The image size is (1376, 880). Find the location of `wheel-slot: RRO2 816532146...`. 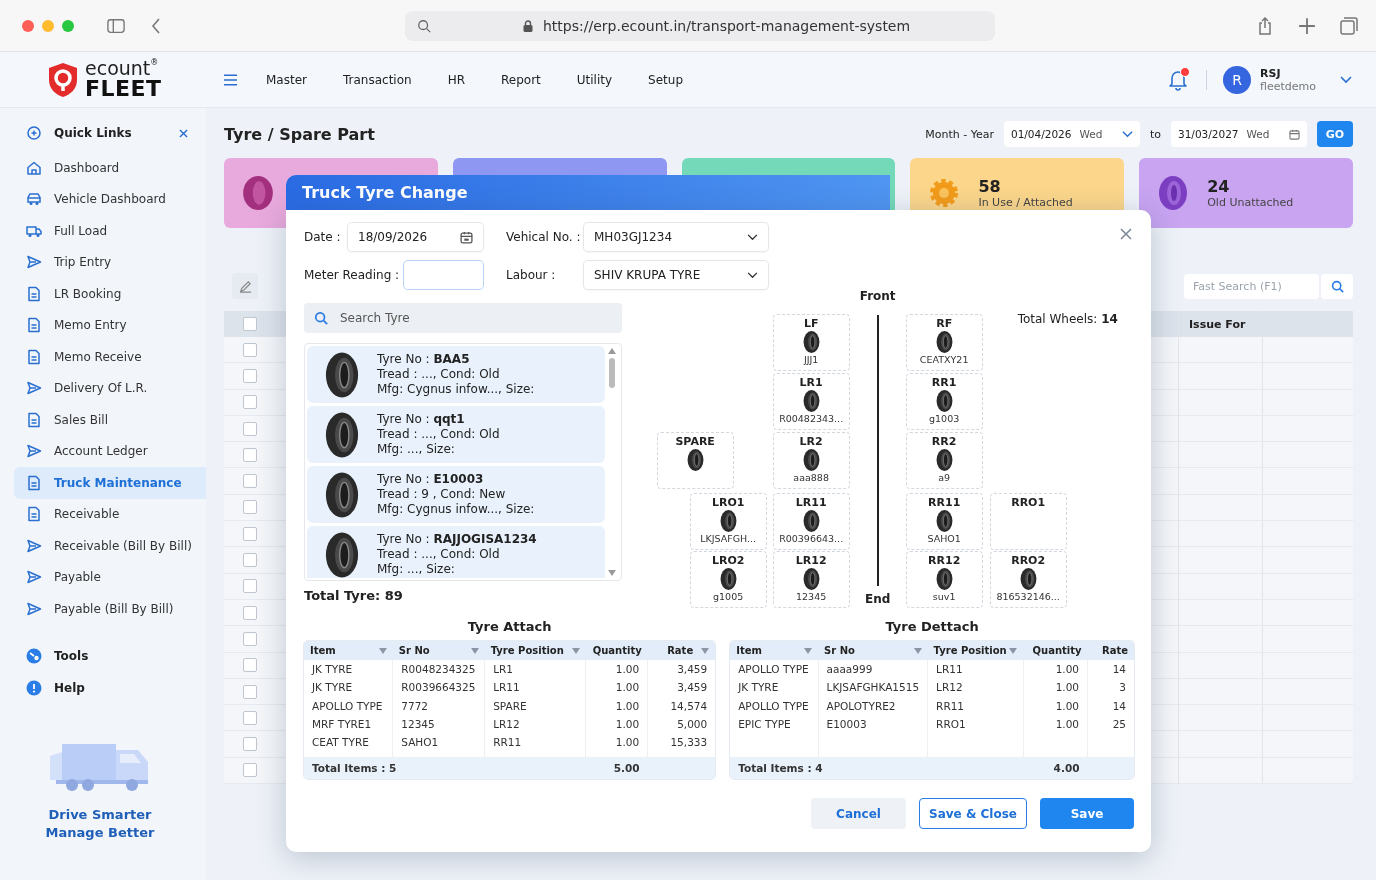

wheel-slot: RRO2 816532146... is located at coordinates (1028, 579).